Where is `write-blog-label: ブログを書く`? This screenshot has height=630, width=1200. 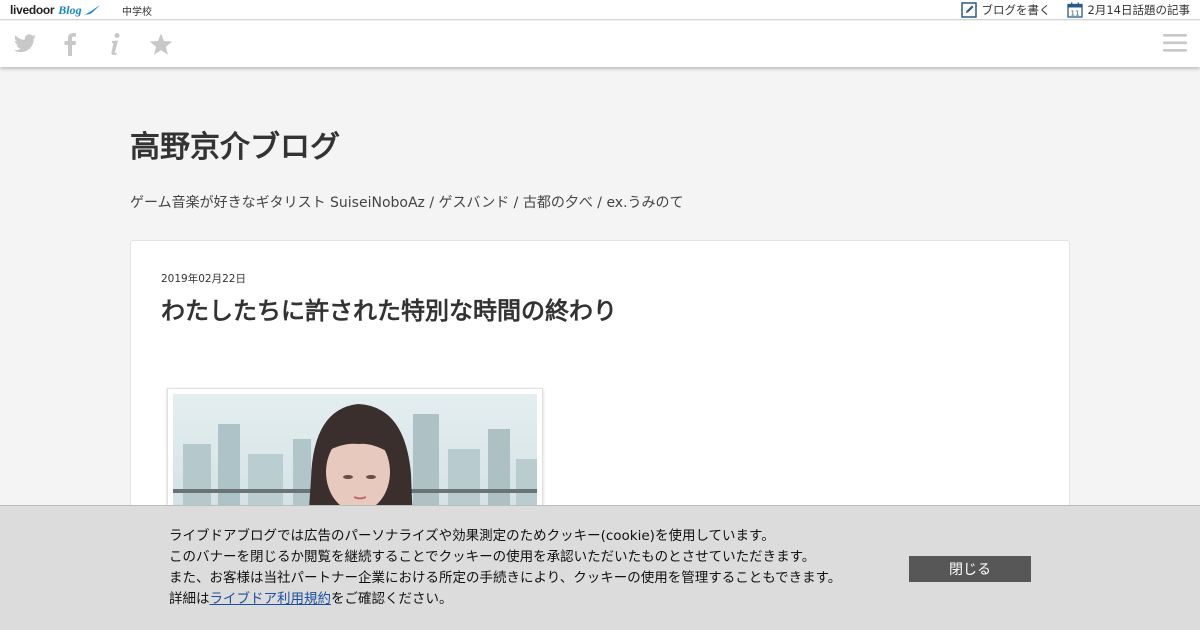 write-blog-label: ブログを書く is located at coordinates (1016, 10).